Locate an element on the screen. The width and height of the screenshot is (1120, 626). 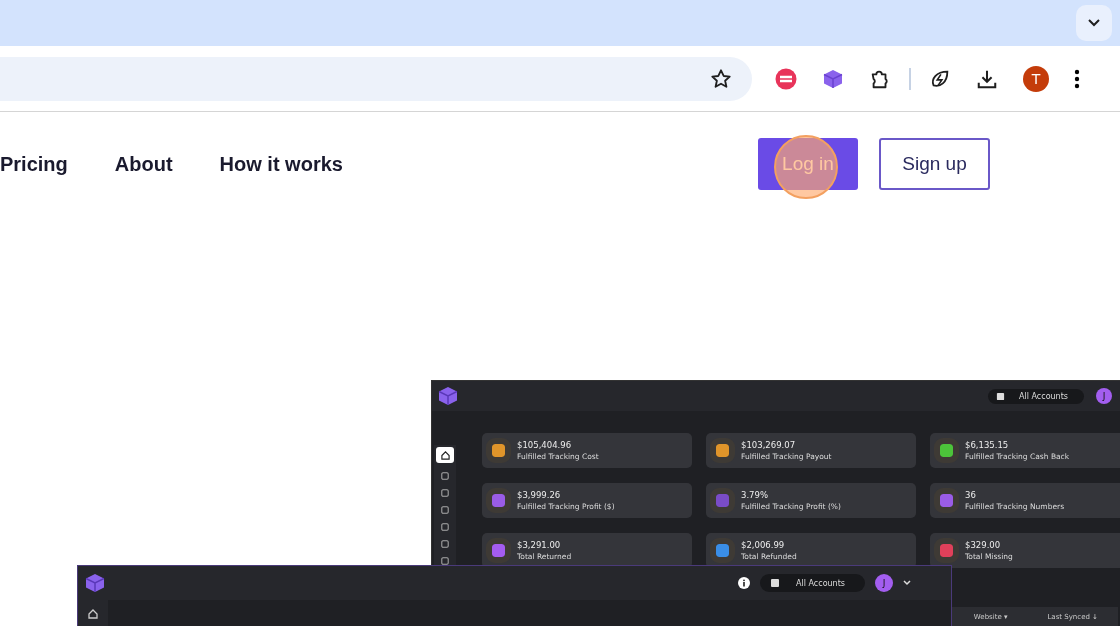
stat-value: $3,291.00 is located at coordinates (539, 545).